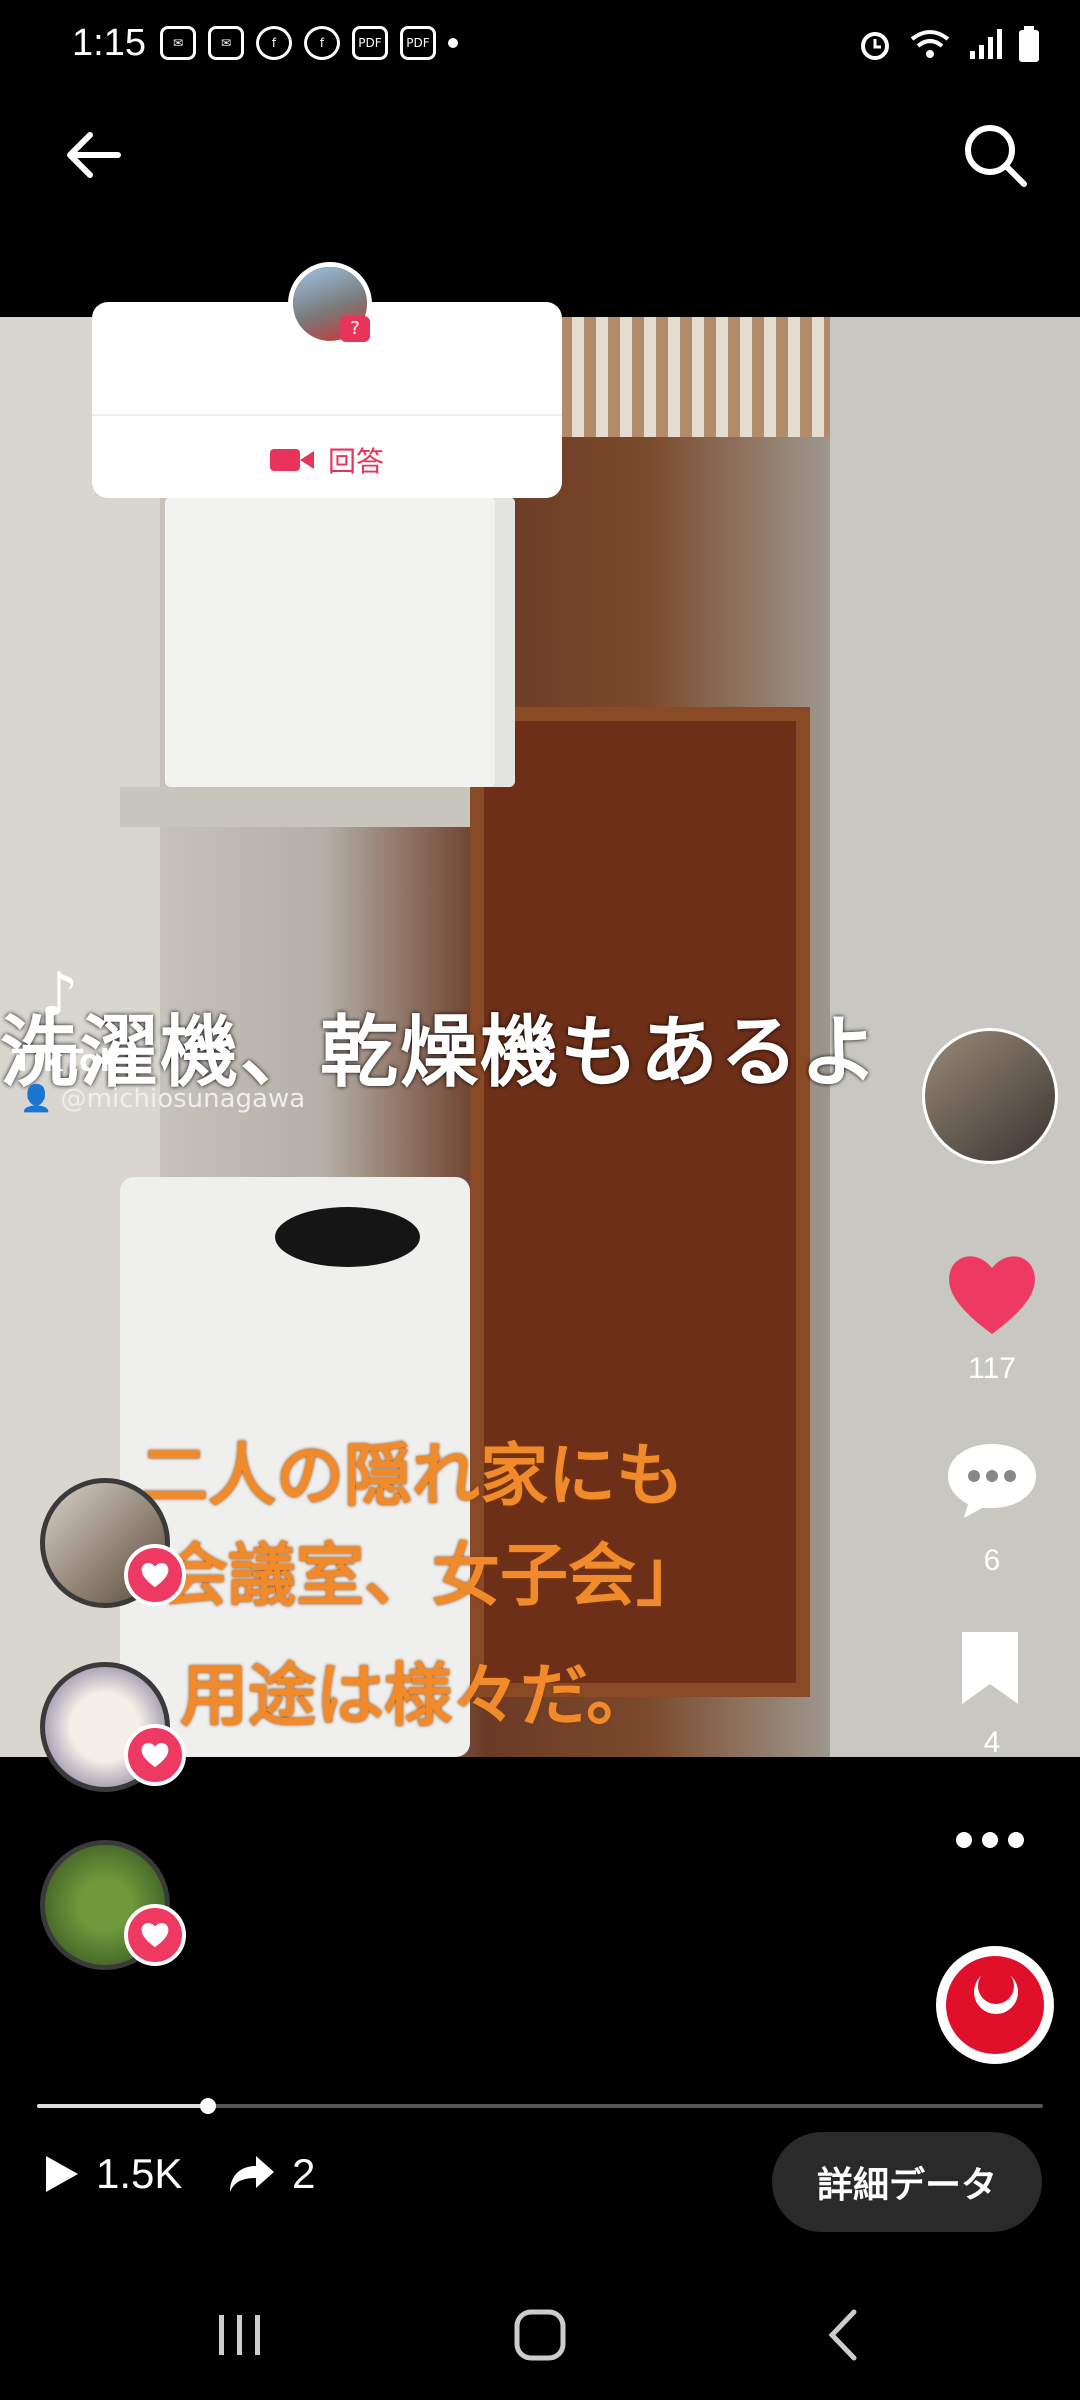 The width and height of the screenshot is (1080, 2400). I want to click on sound-disc-icon, so click(995, 2005).